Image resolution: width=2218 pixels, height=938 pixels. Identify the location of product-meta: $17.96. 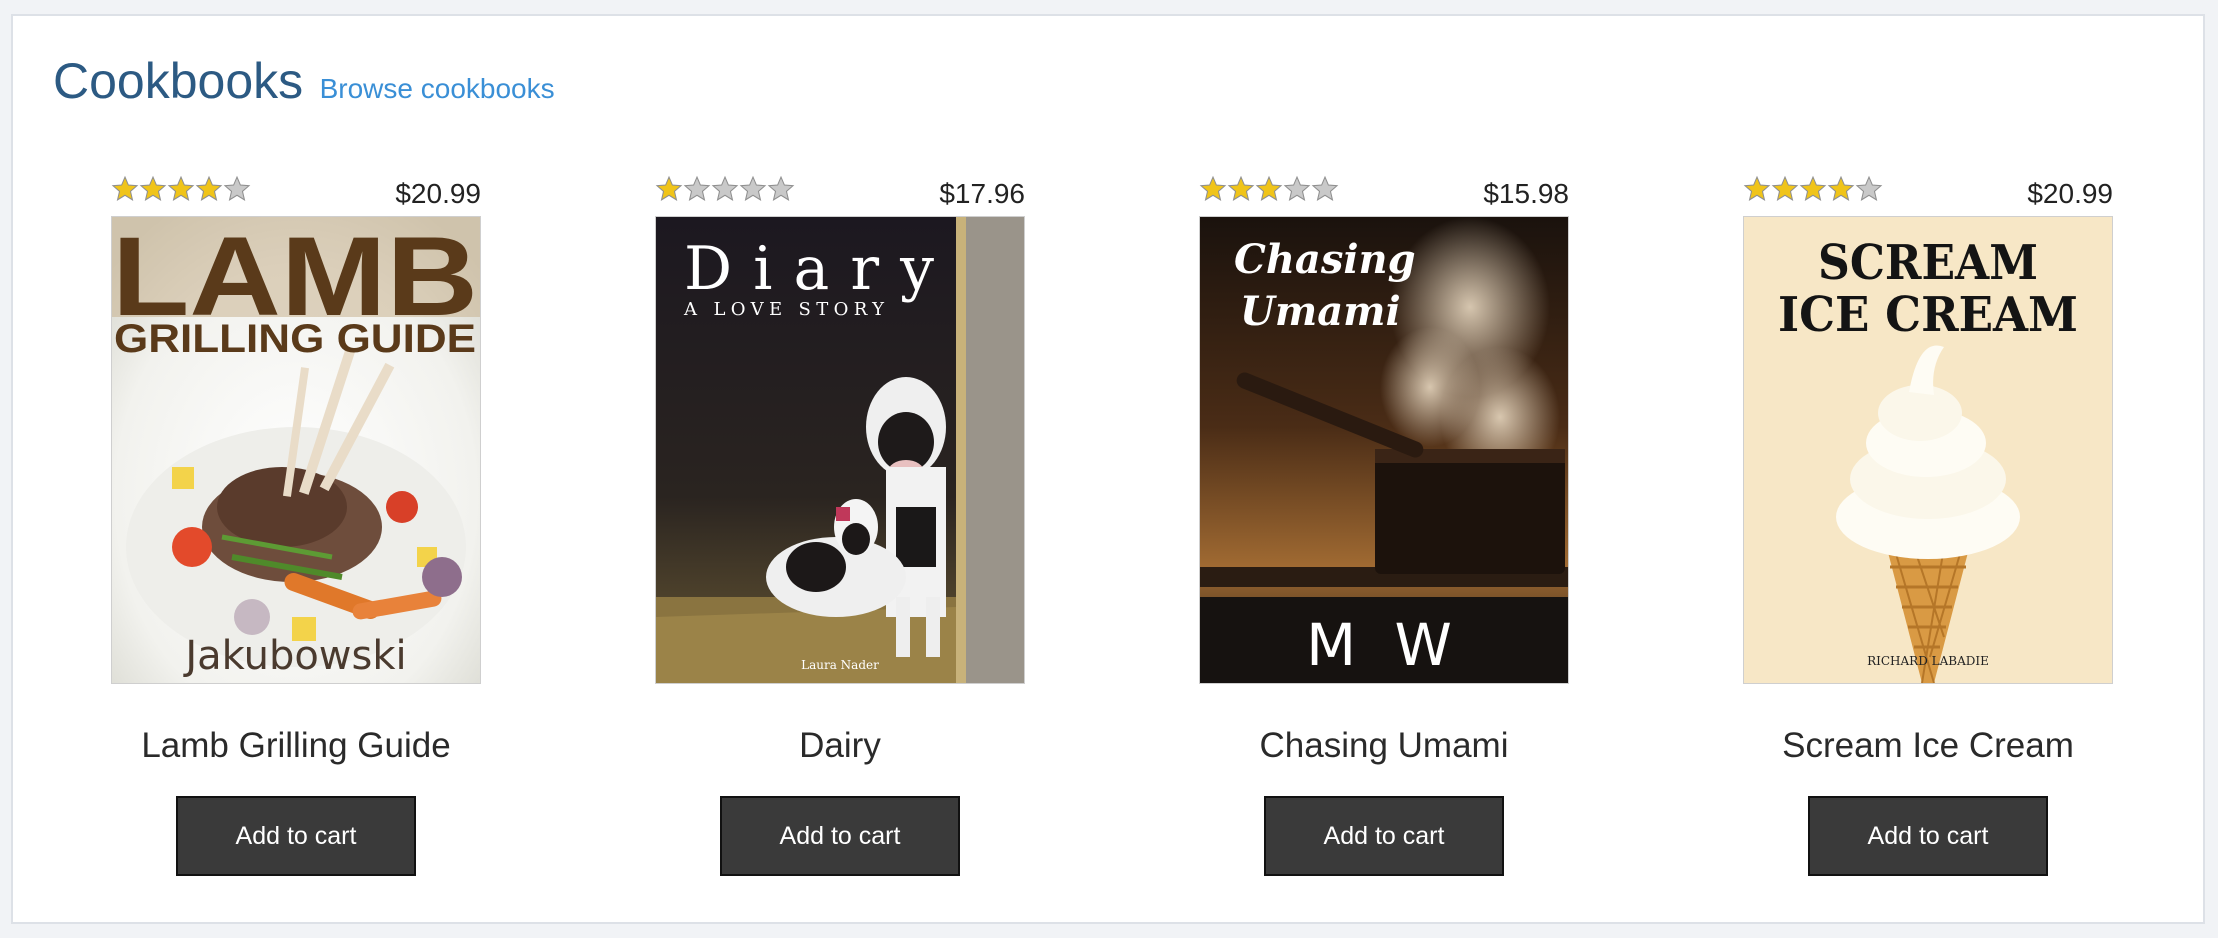
(840, 194).